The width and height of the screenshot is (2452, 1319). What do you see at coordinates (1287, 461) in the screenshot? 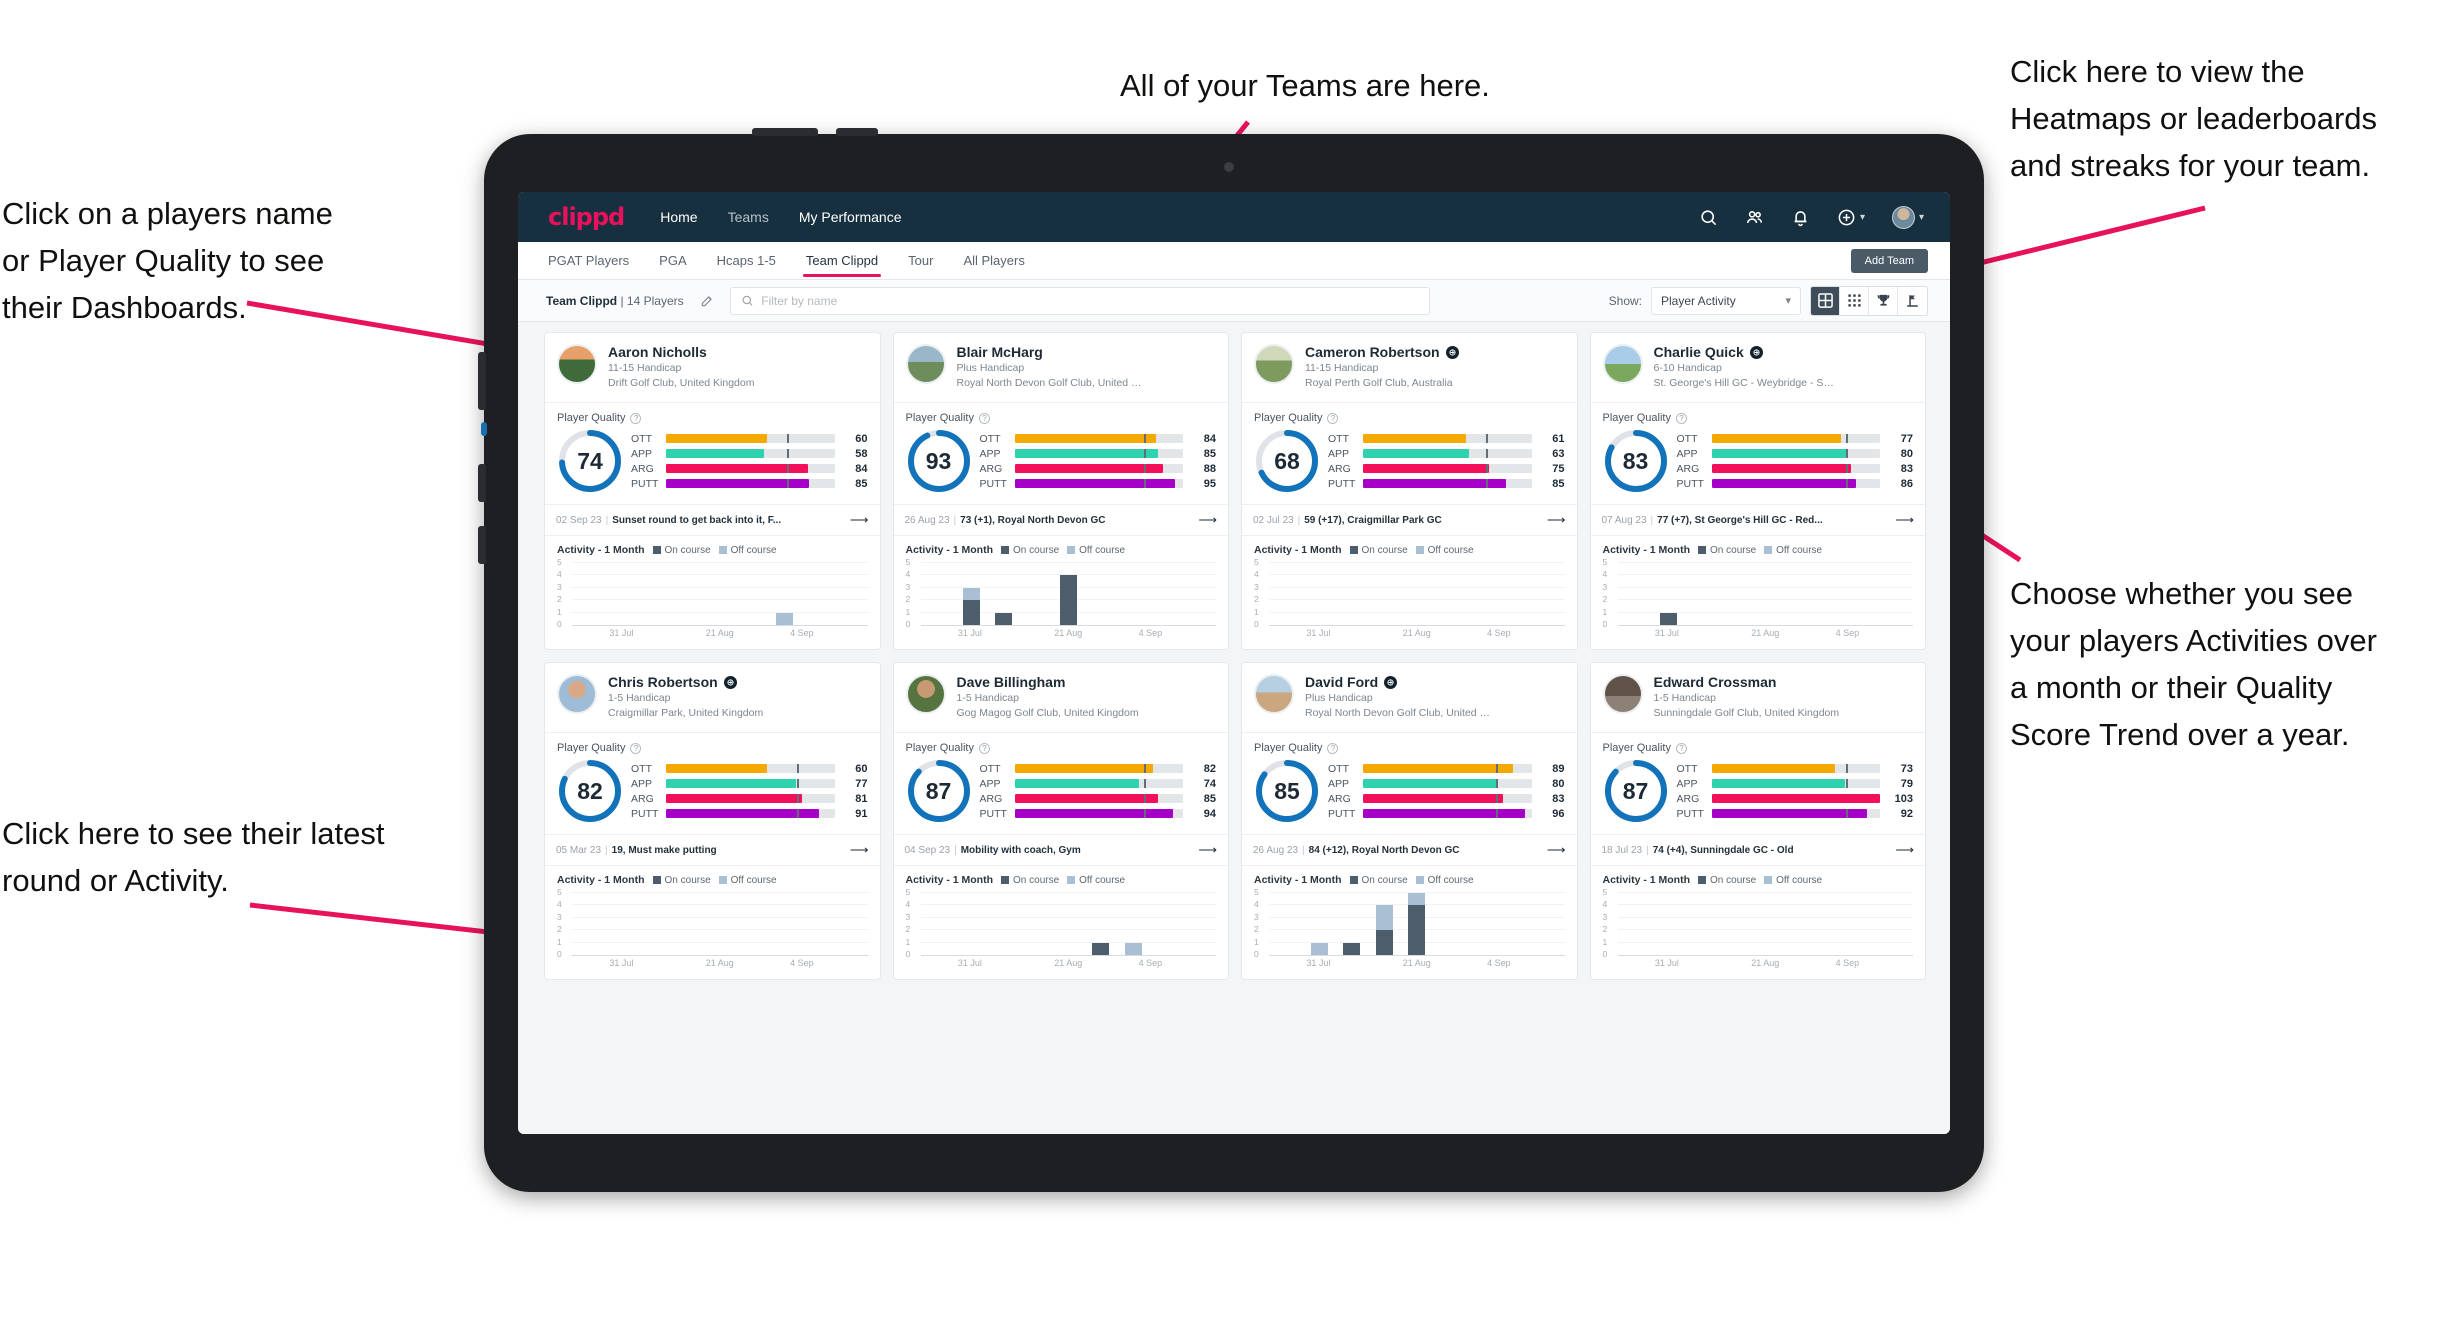
I see `quality-score-ring: 68` at bounding box center [1287, 461].